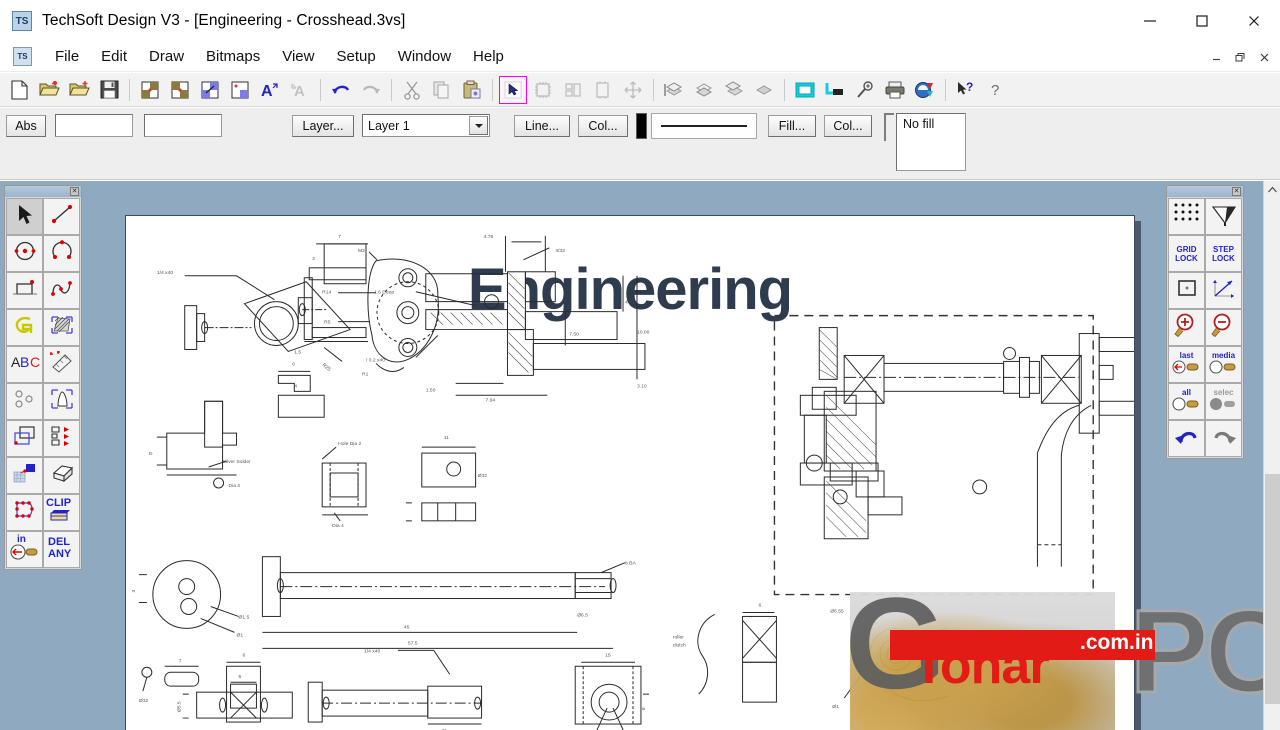 The height and width of the screenshot is (730, 1280). What do you see at coordinates (603, 90) in the screenshot?
I see `duplicate-icon` at bounding box center [603, 90].